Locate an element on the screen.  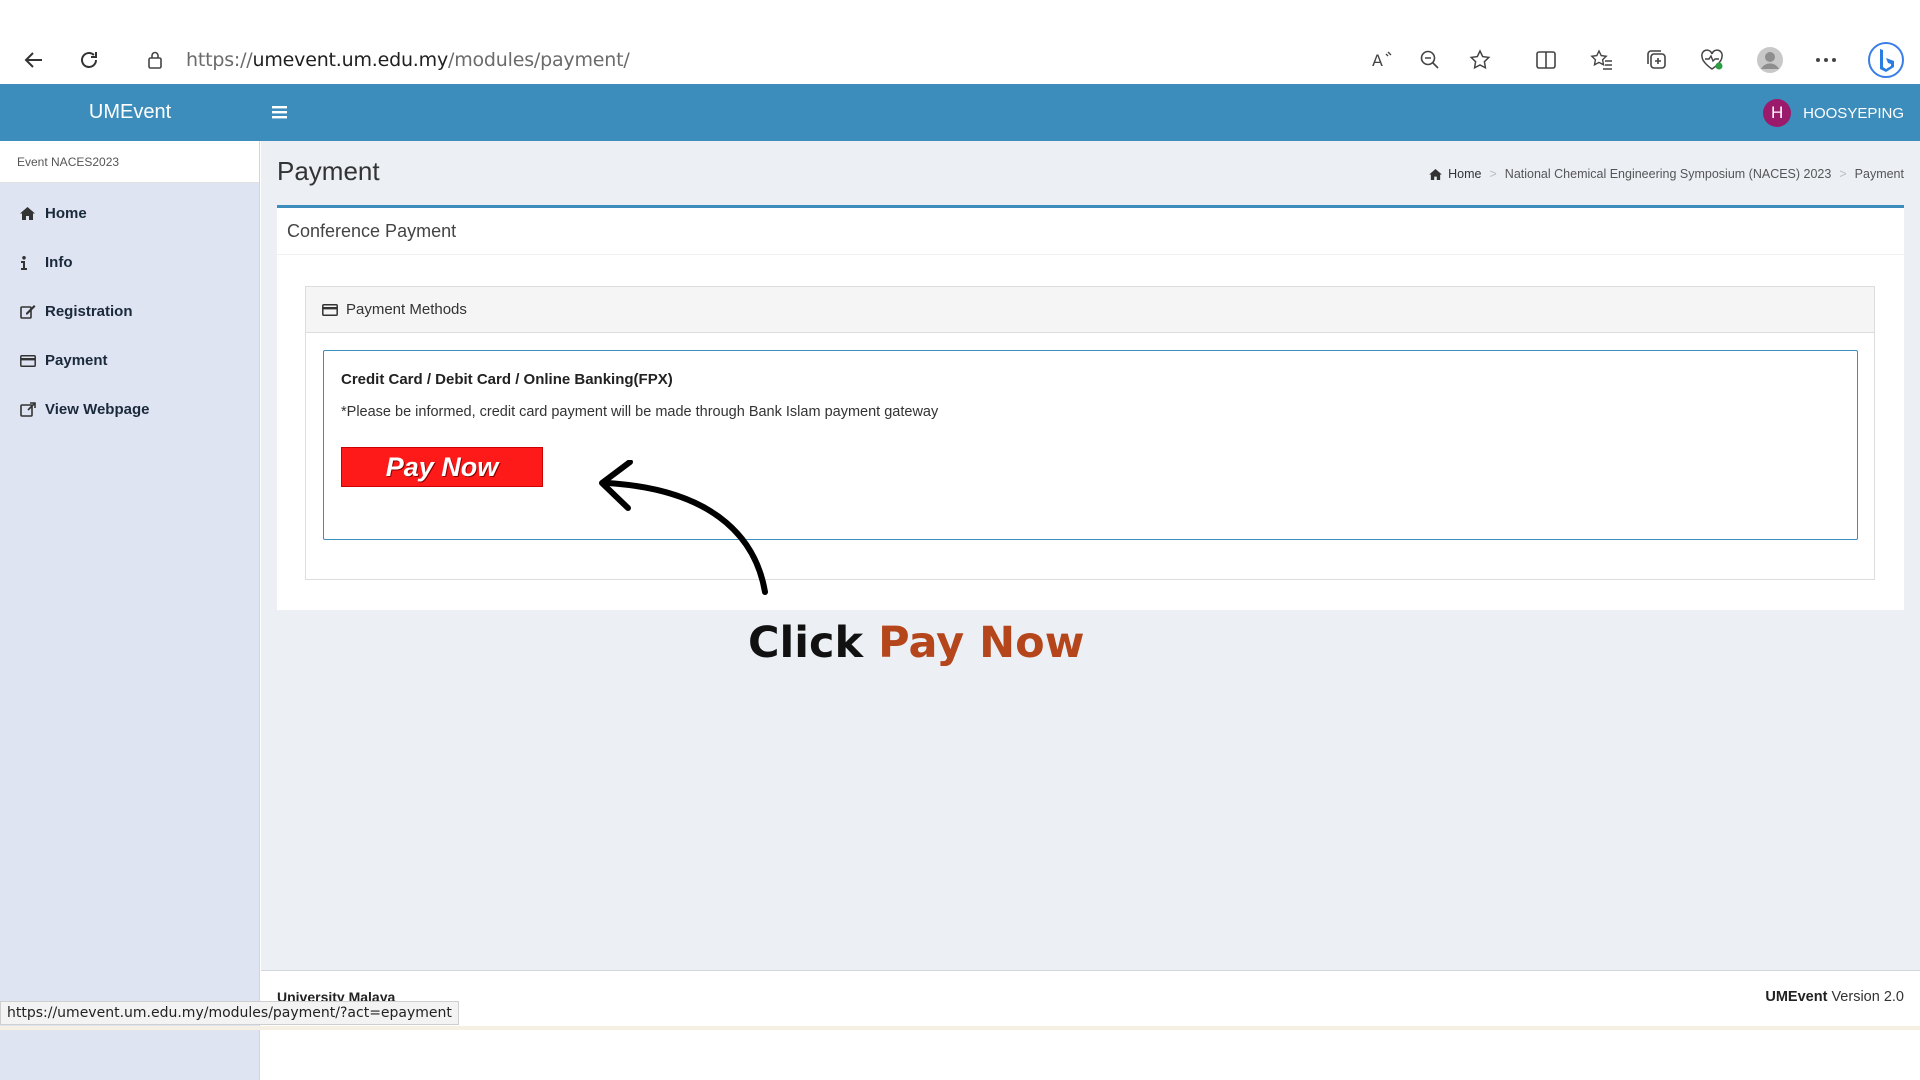
breadcrumb-home: Home is located at coordinates (1464, 174).